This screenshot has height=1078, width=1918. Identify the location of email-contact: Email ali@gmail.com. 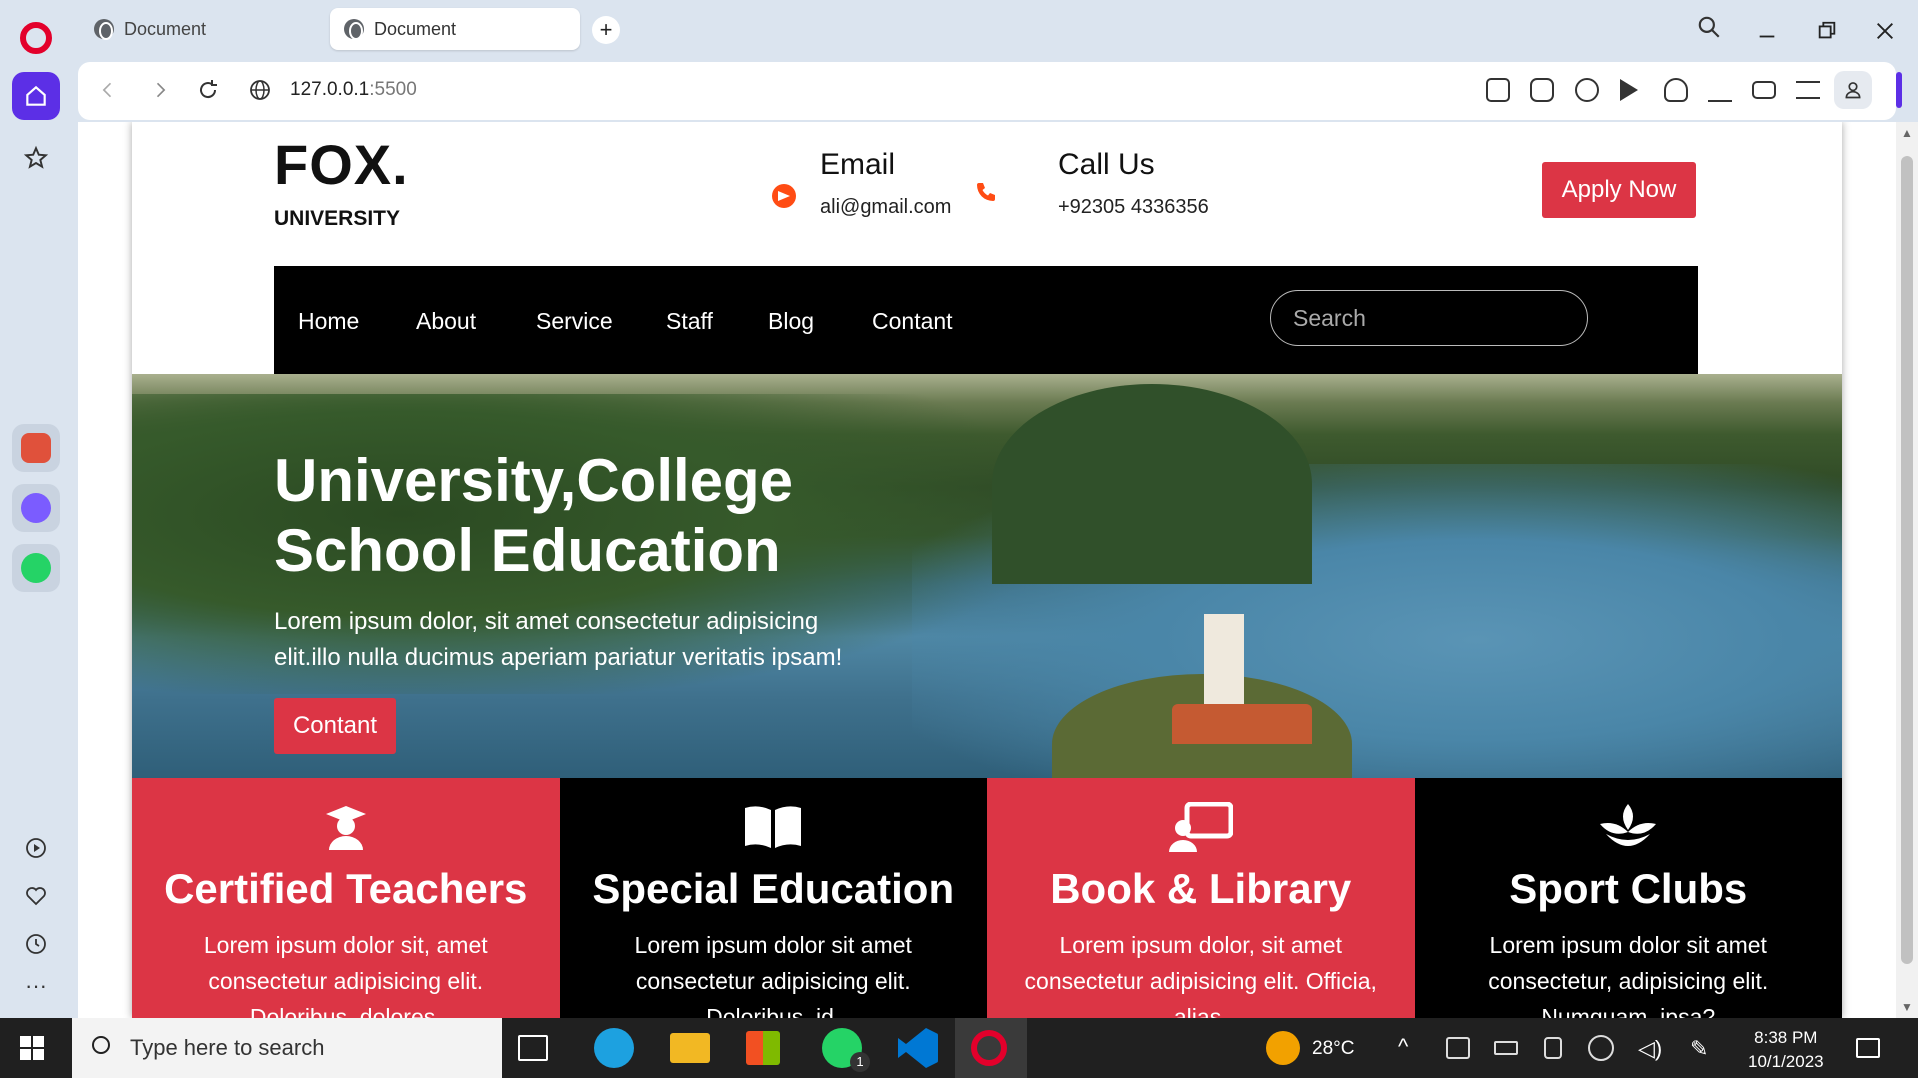
(885, 183).